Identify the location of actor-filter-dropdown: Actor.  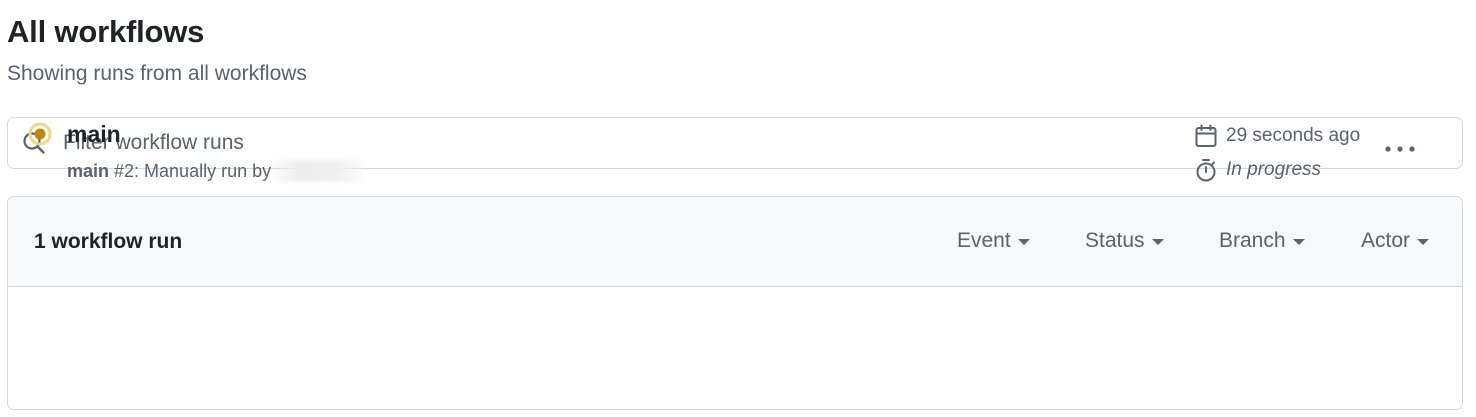
(1395, 241).